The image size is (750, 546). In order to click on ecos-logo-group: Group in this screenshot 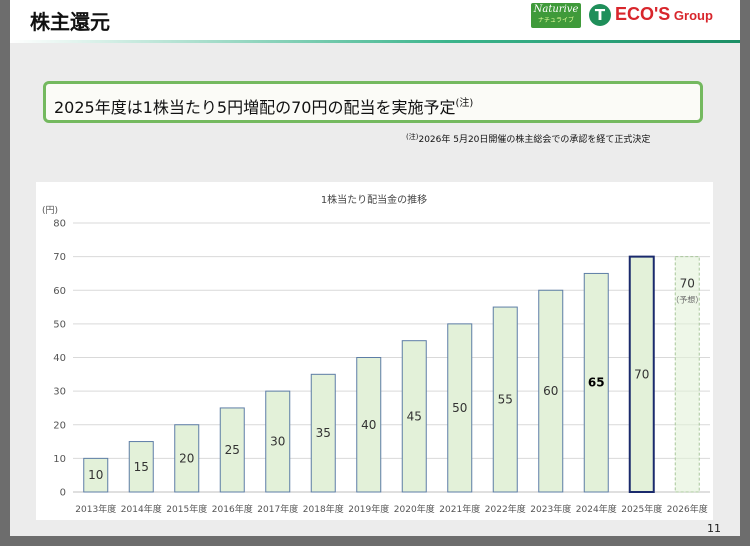, I will do `click(691, 15)`.